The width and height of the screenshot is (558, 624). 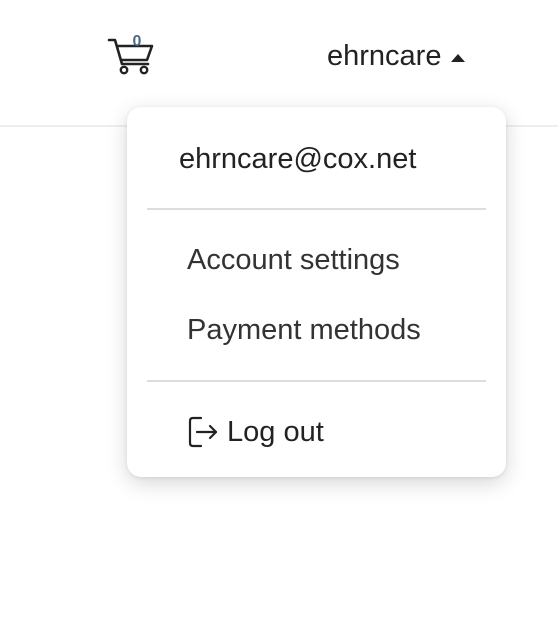 What do you see at coordinates (298, 159) in the screenshot?
I see `user-email: ehrncare@cox.net` at bounding box center [298, 159].